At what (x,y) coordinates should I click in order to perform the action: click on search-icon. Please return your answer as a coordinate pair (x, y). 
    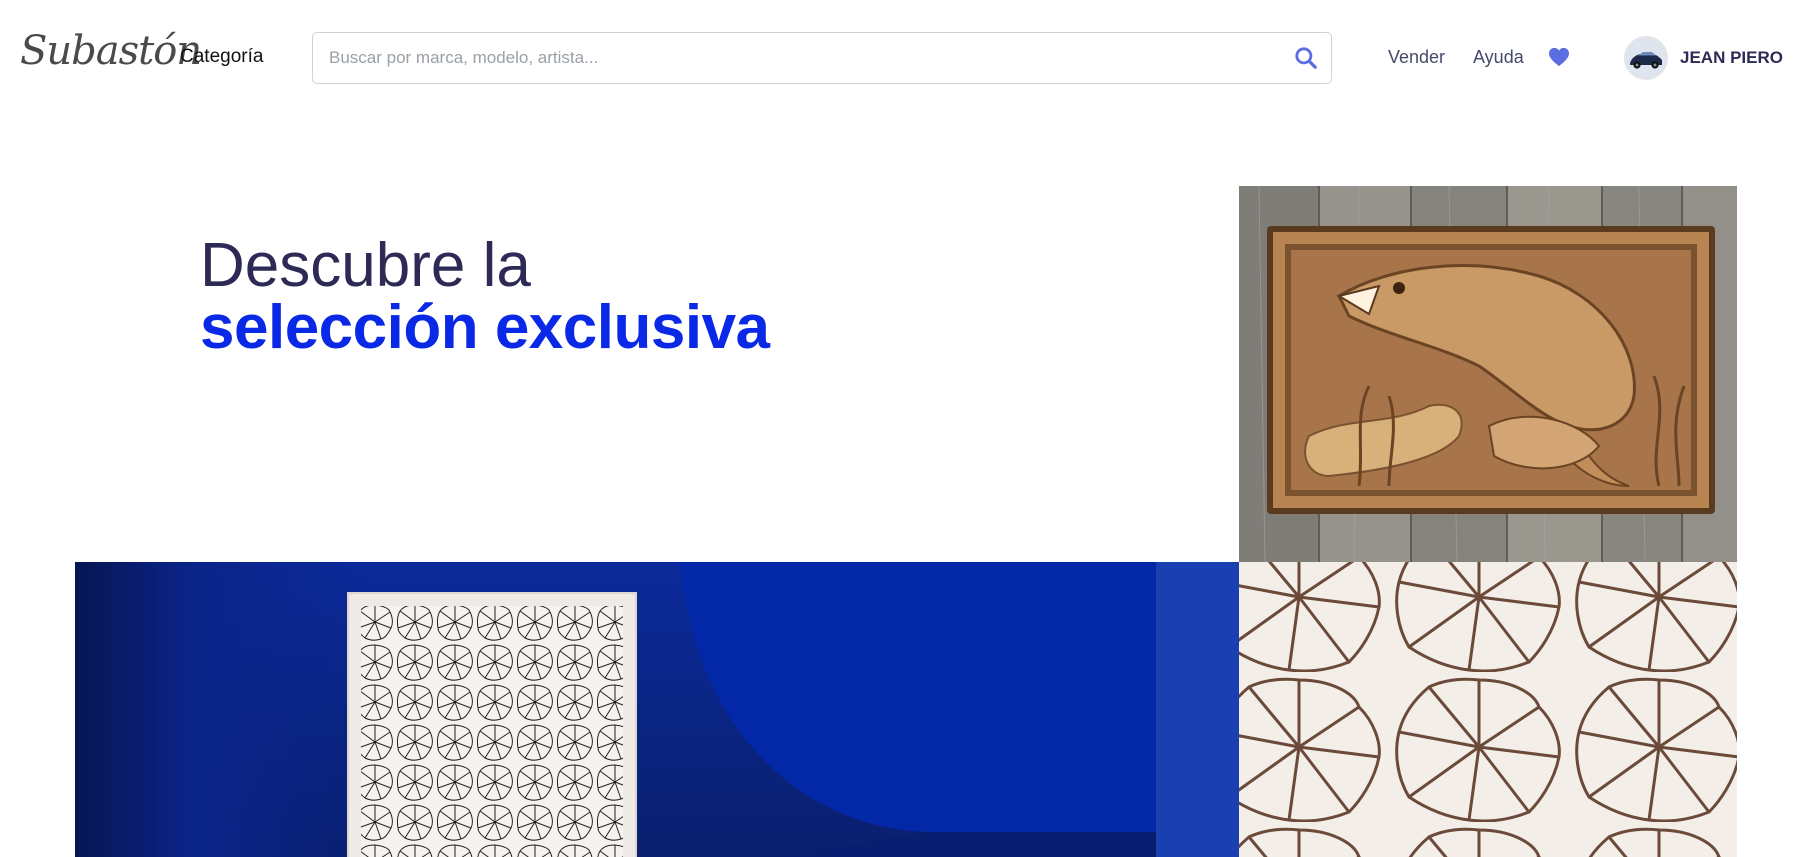
    Looking at the image, I should click on (1306, 58).